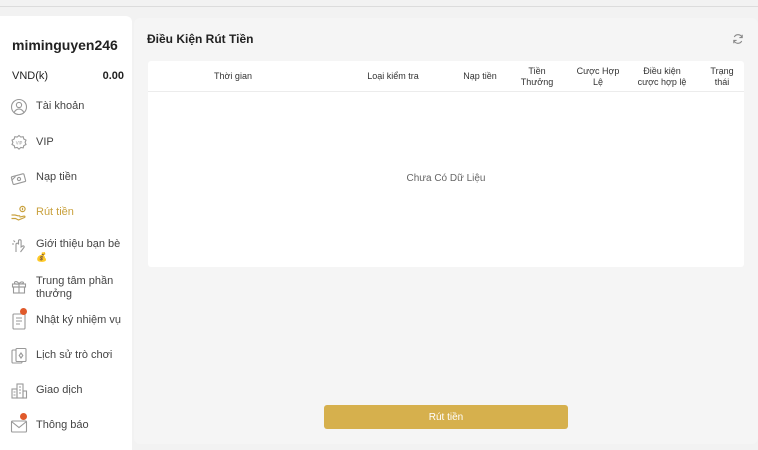 The width and height of the screenshot is (758, 450). I want to click on sidebar-item-label: Giới thiệu bạn bè 💰, so click(78, 250).